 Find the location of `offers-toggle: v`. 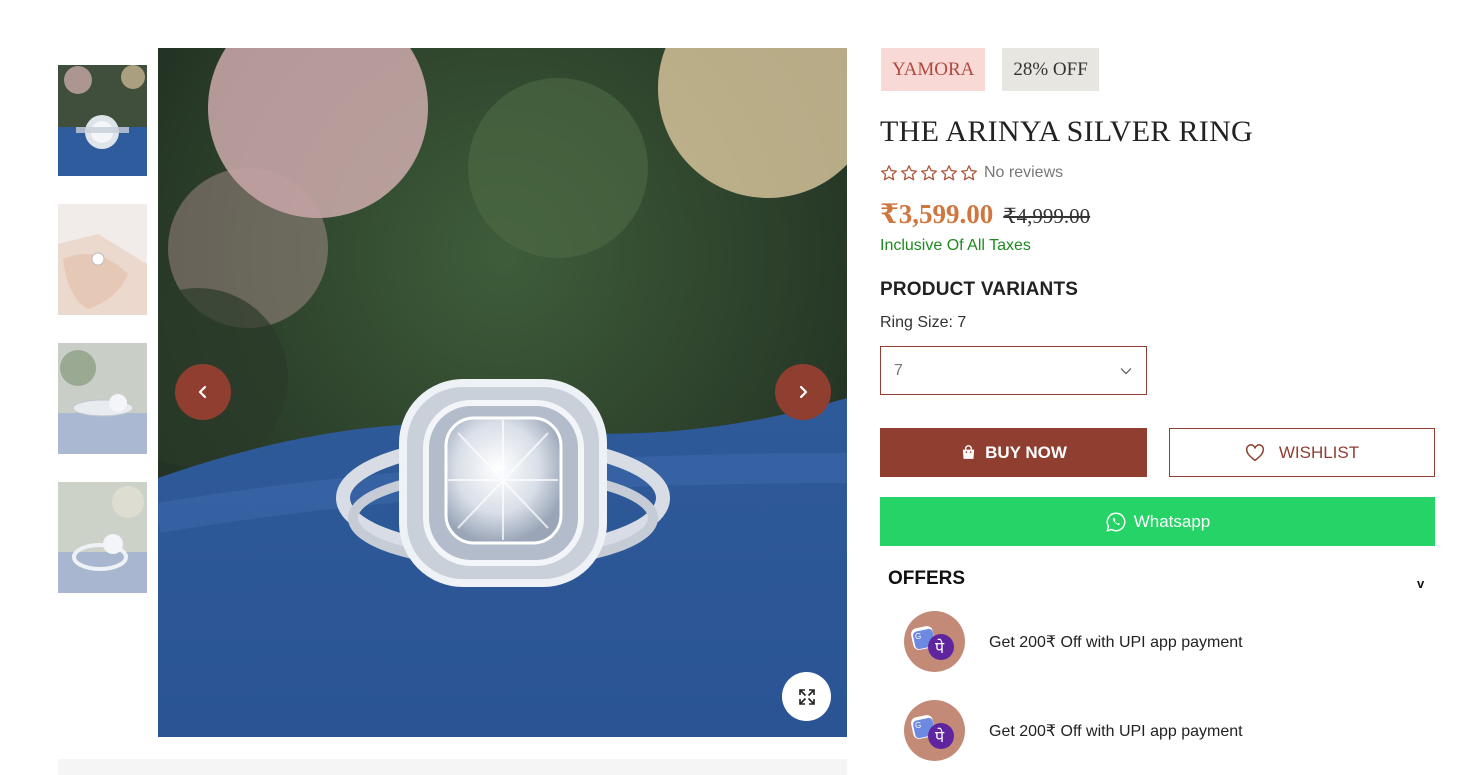

offers-toggle: v is located at coordinates (1420, 583).